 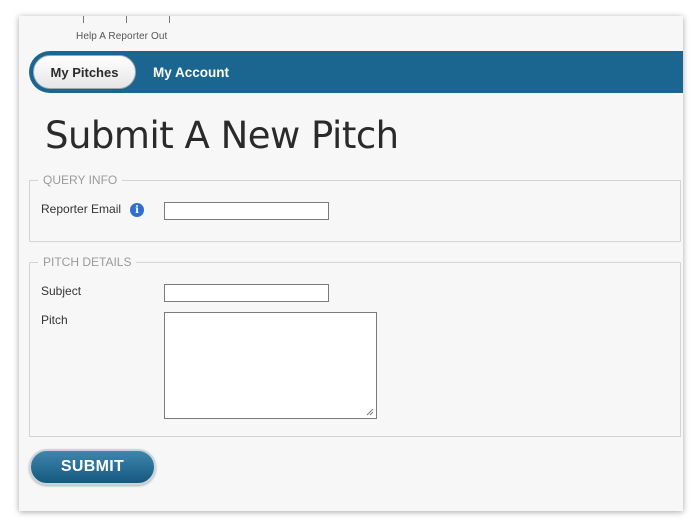 I want to click on pitch-textarea, so click(x=270, y=365).